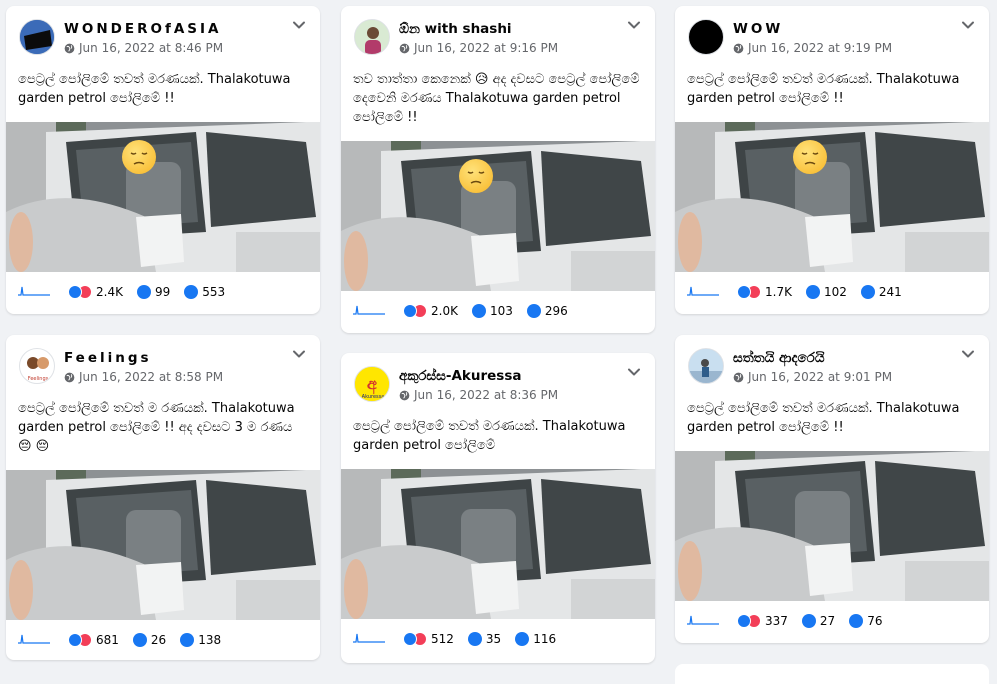 This screenshot has height=684, width=997. I want to click on post-meta: Jun 16, 2022 at 8:58 PM, so click(143, 377).